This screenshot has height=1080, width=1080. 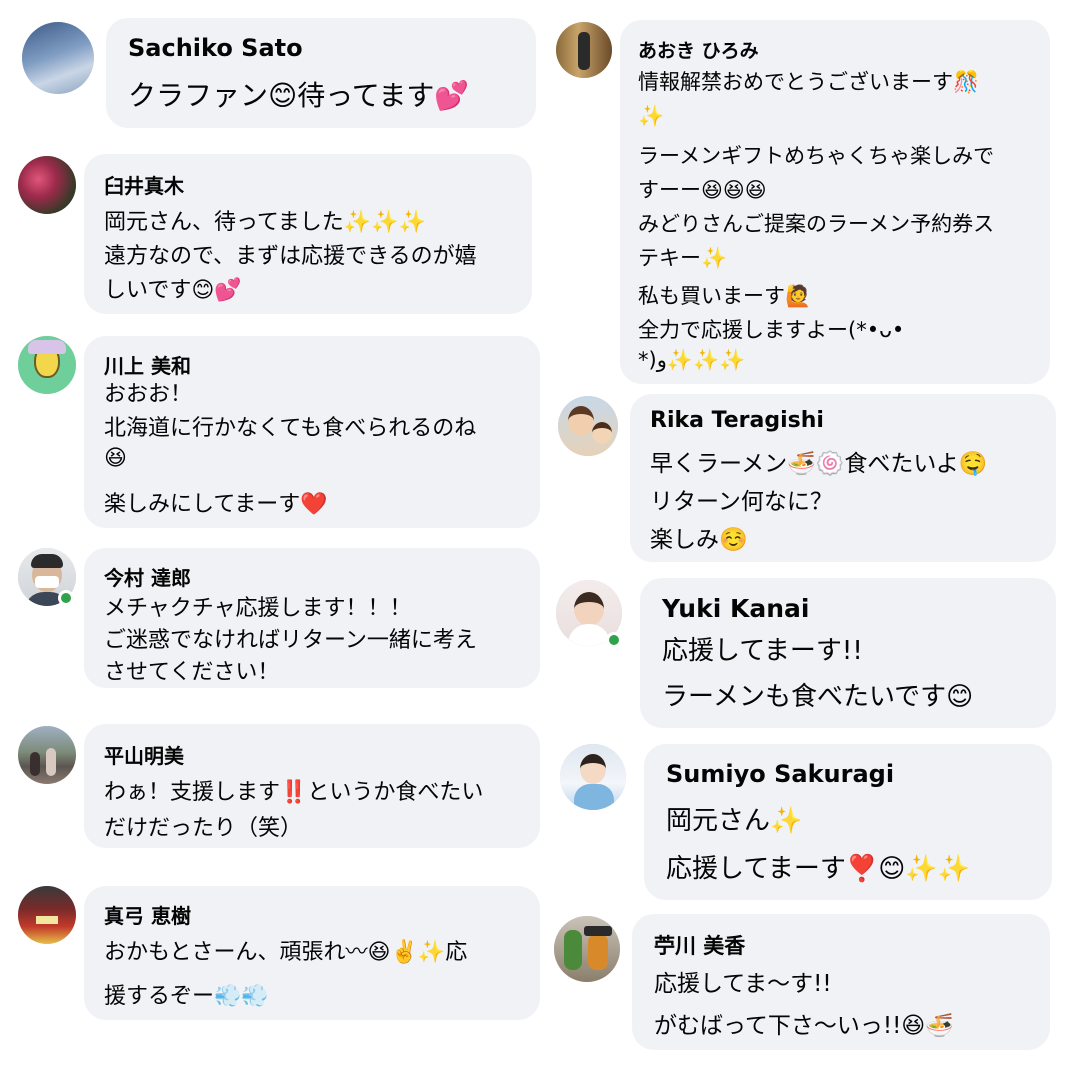 I want to click on comment-text: 援するぞー💨💨, so click(x=186, y=996).